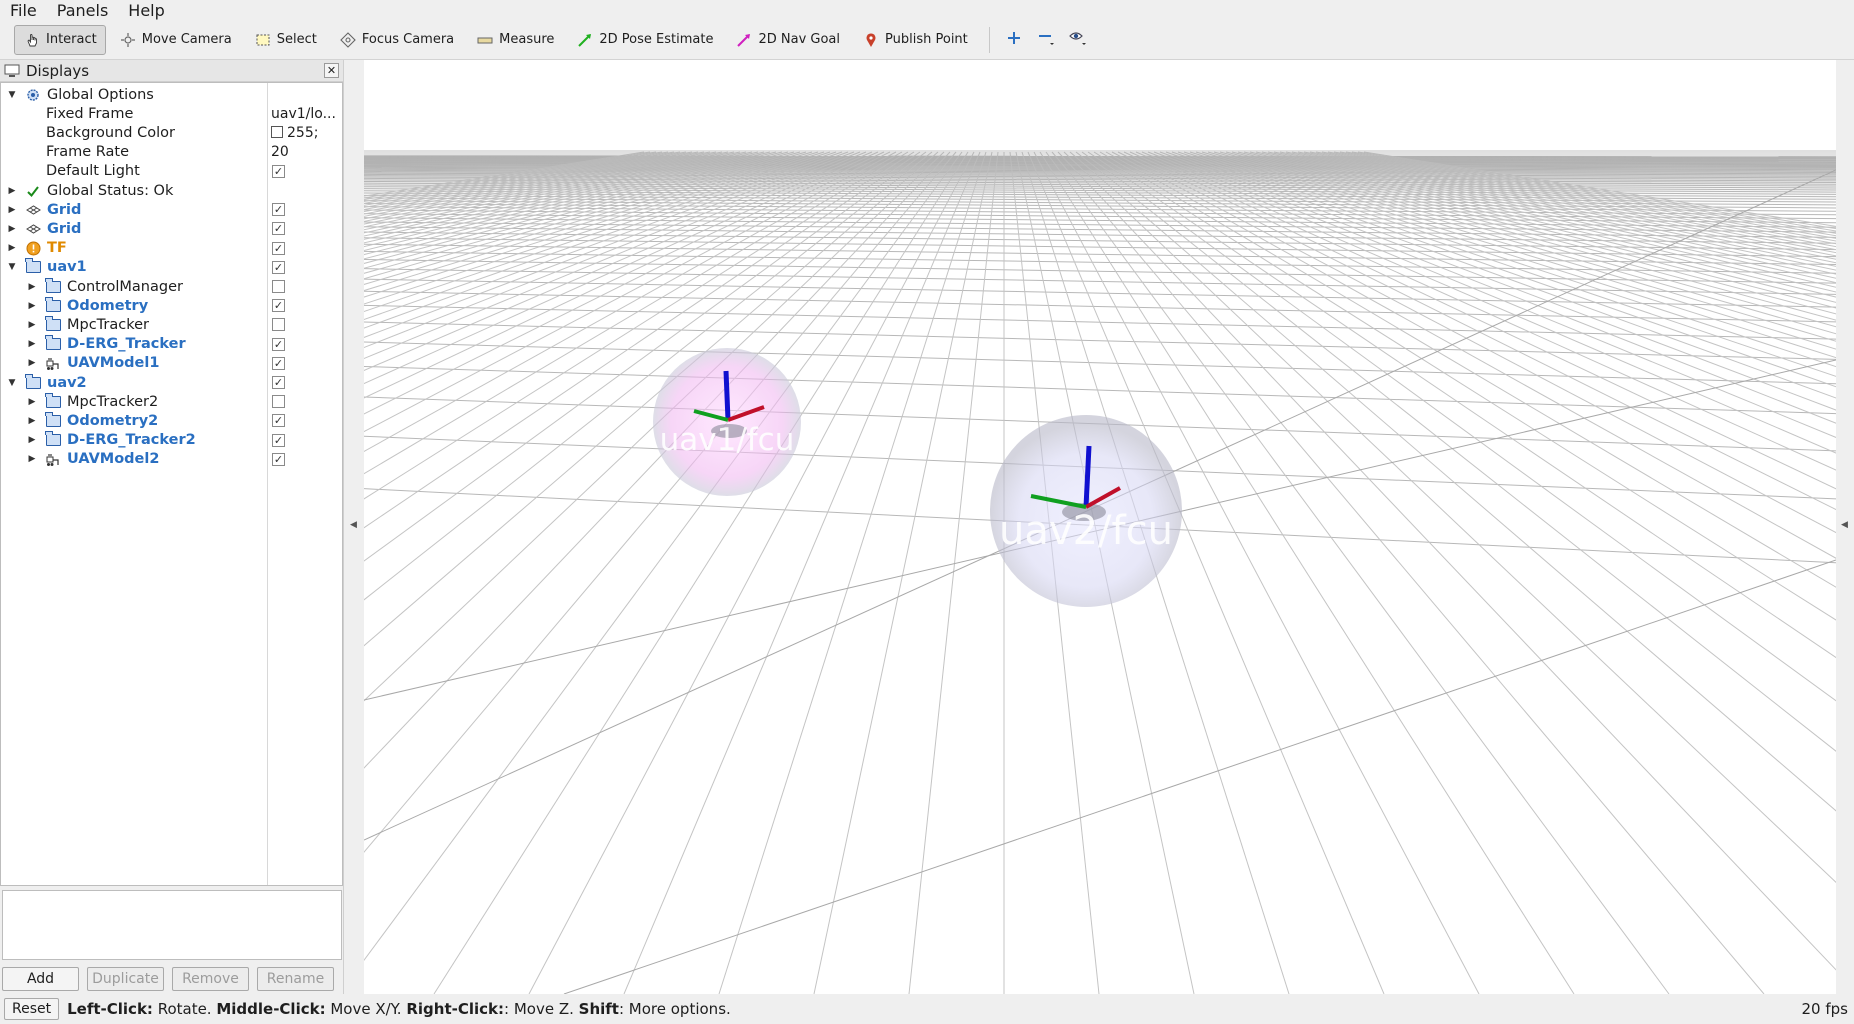 This screenshot has width=1854, height=1024. I want to click on close-panel-button: ✕, so click(331, 70).